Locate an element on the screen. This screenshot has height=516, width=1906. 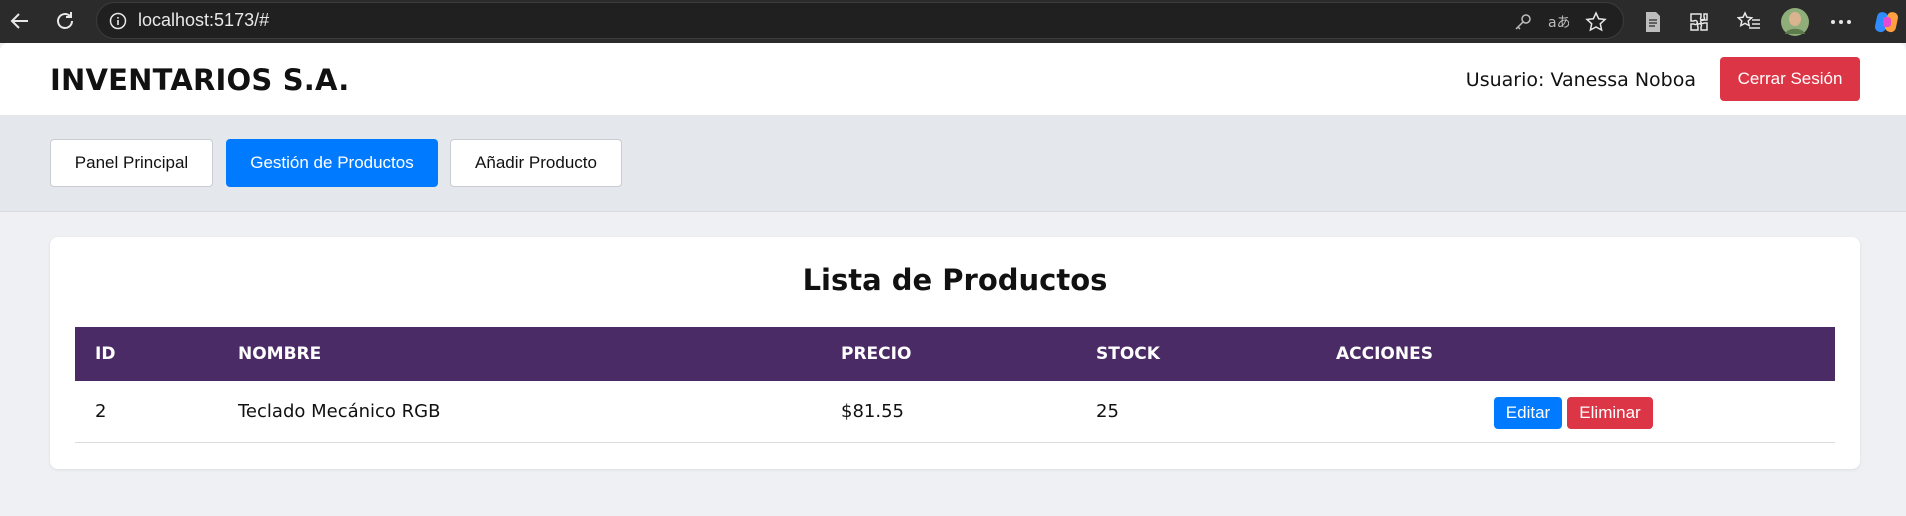
translate-icon: aあ is located at coordinates (1558, 22).